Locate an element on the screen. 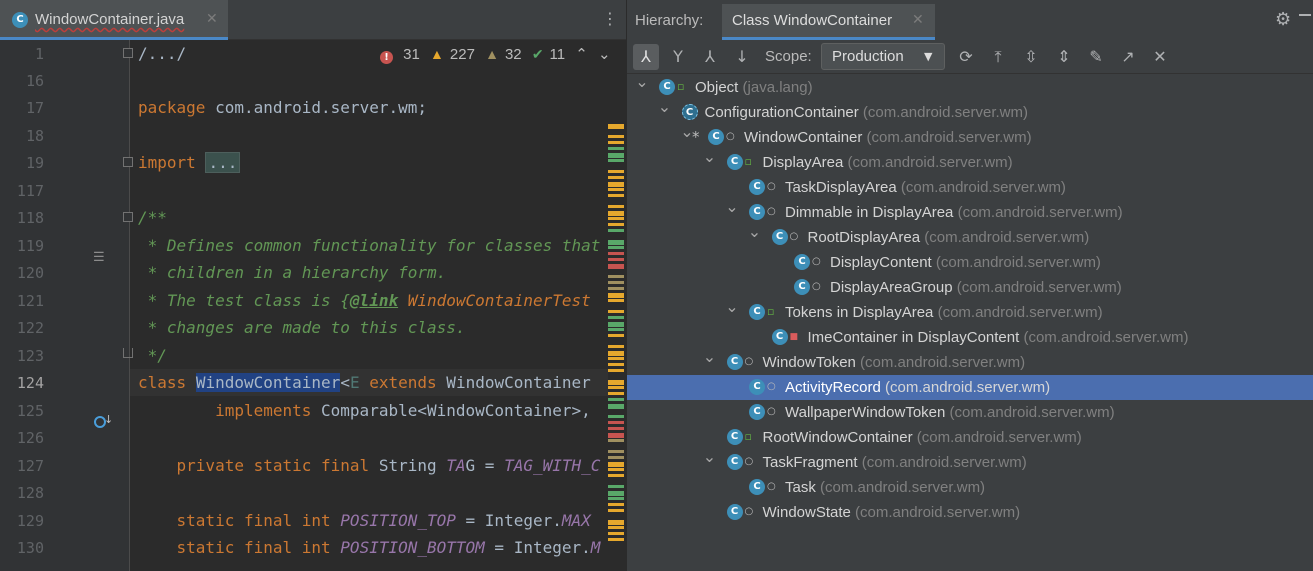 The width and height of the screenshot is (1313, 571). error-stripe-scrollbar is located at coordinates (617, 345).